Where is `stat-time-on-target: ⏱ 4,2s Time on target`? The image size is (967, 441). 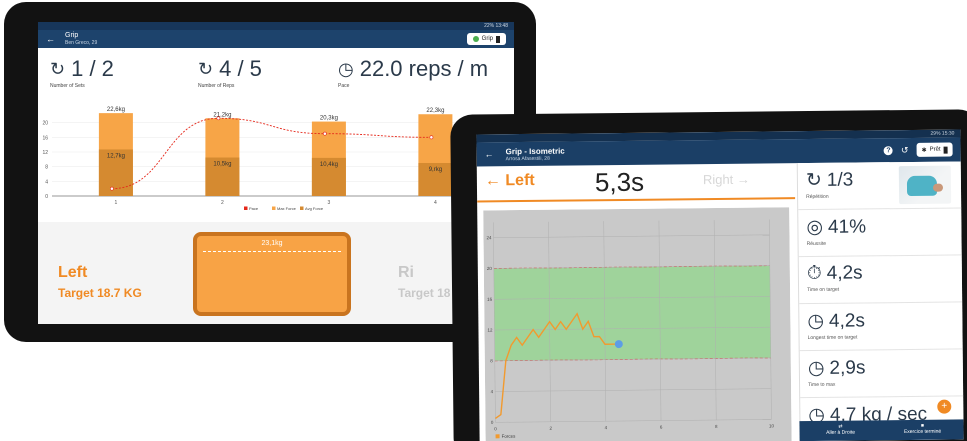 stat-time-on-target: ⏱ 4,2s Time on target is located at coordinates (880, 280).